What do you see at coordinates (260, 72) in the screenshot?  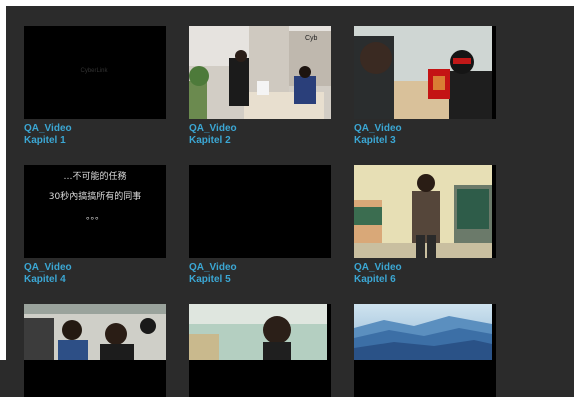 I see `chapter-thumbnail-2: Cyb` at bounding box center [260, 72].